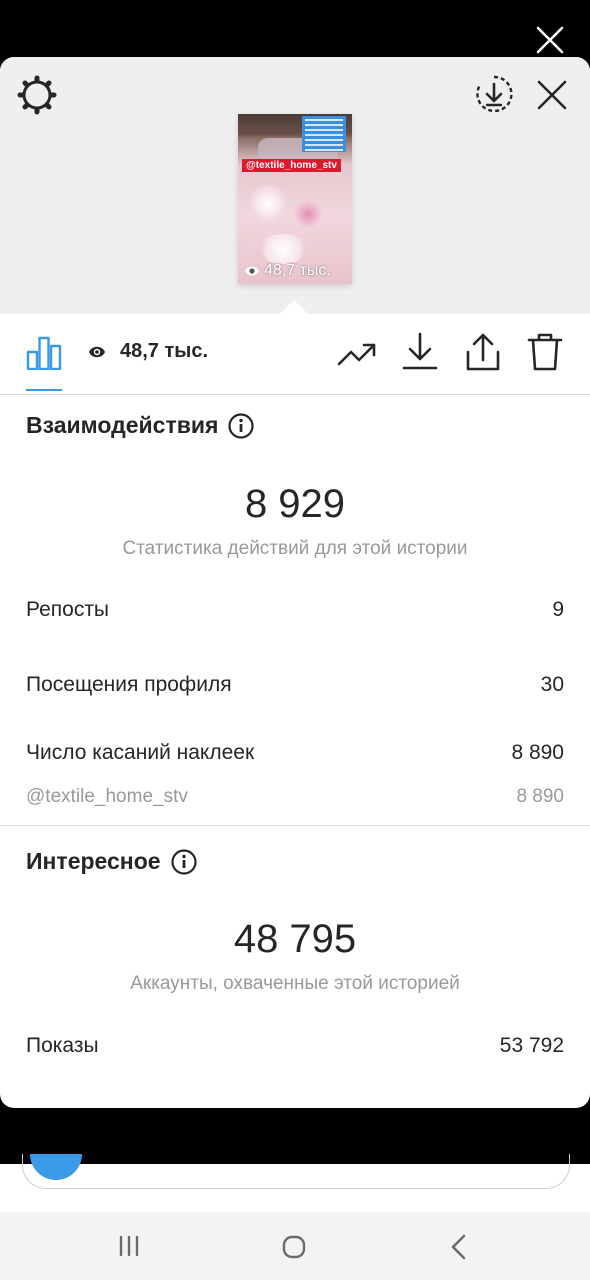 The width and height of the screenshot is (590, 1280). I want to click on views-count: 48,7 тыс., so click(164, 351).